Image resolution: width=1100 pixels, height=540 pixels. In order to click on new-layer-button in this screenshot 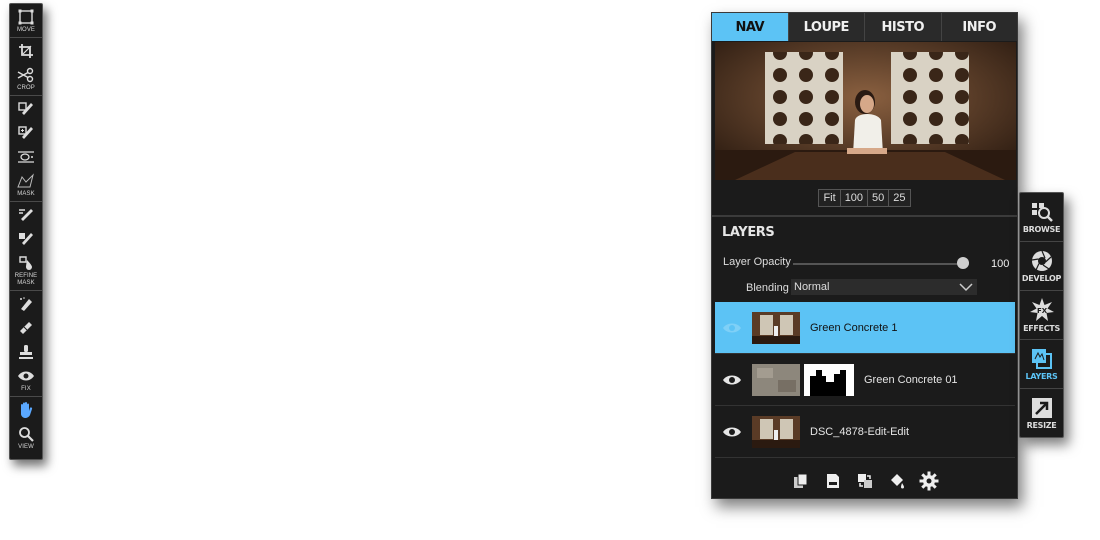, I will do `click(833, 481)`.